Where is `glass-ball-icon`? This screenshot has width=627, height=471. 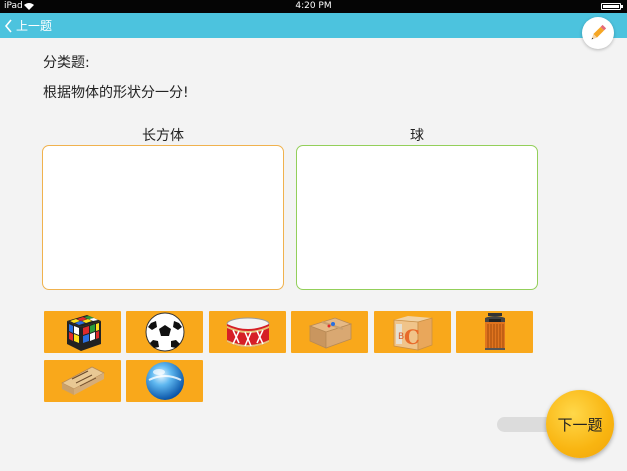
glass-ball-icon is located at coordinates (164, 381).